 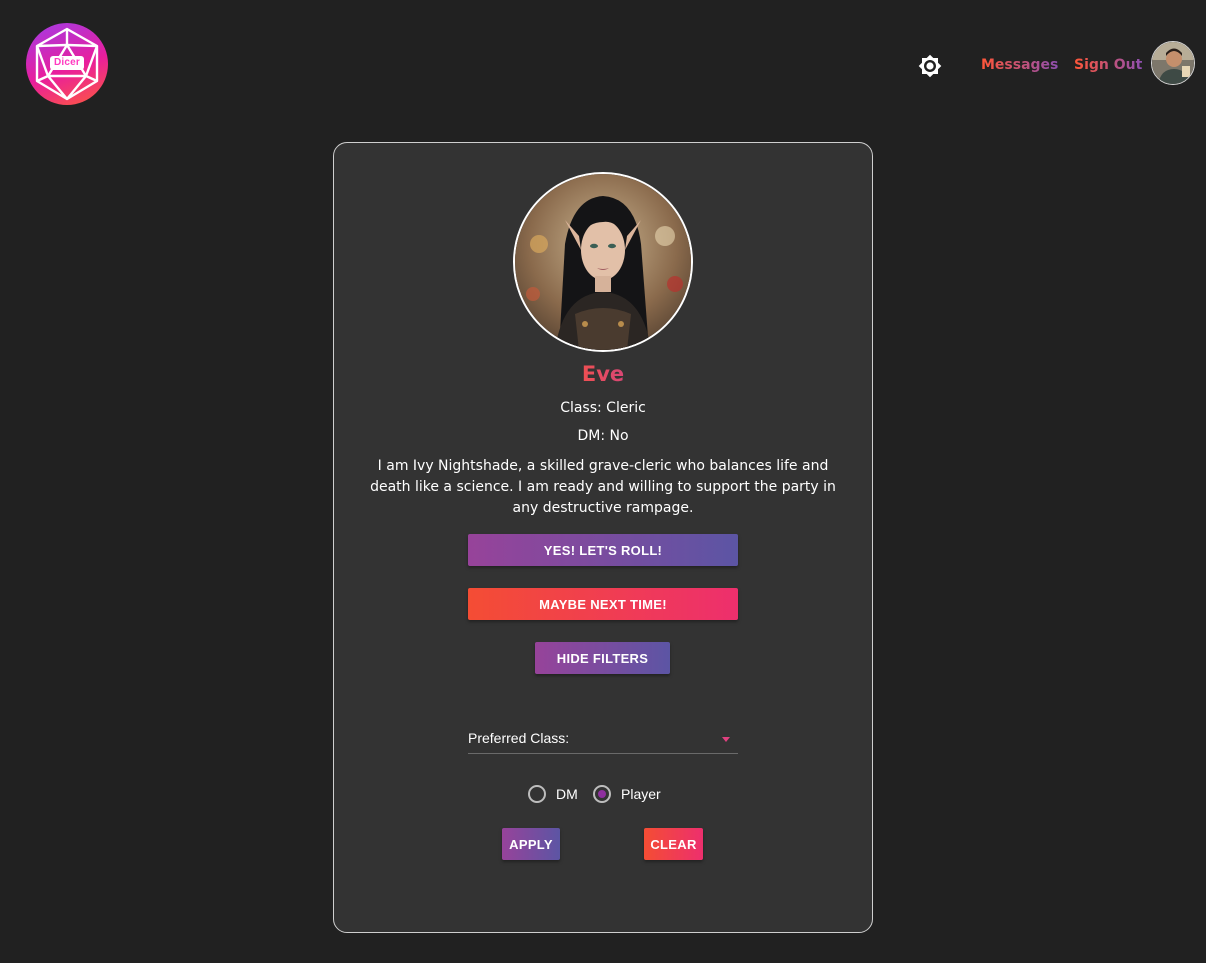 I want to click on radio-dm-label: DM, so click(x=567, y=794).